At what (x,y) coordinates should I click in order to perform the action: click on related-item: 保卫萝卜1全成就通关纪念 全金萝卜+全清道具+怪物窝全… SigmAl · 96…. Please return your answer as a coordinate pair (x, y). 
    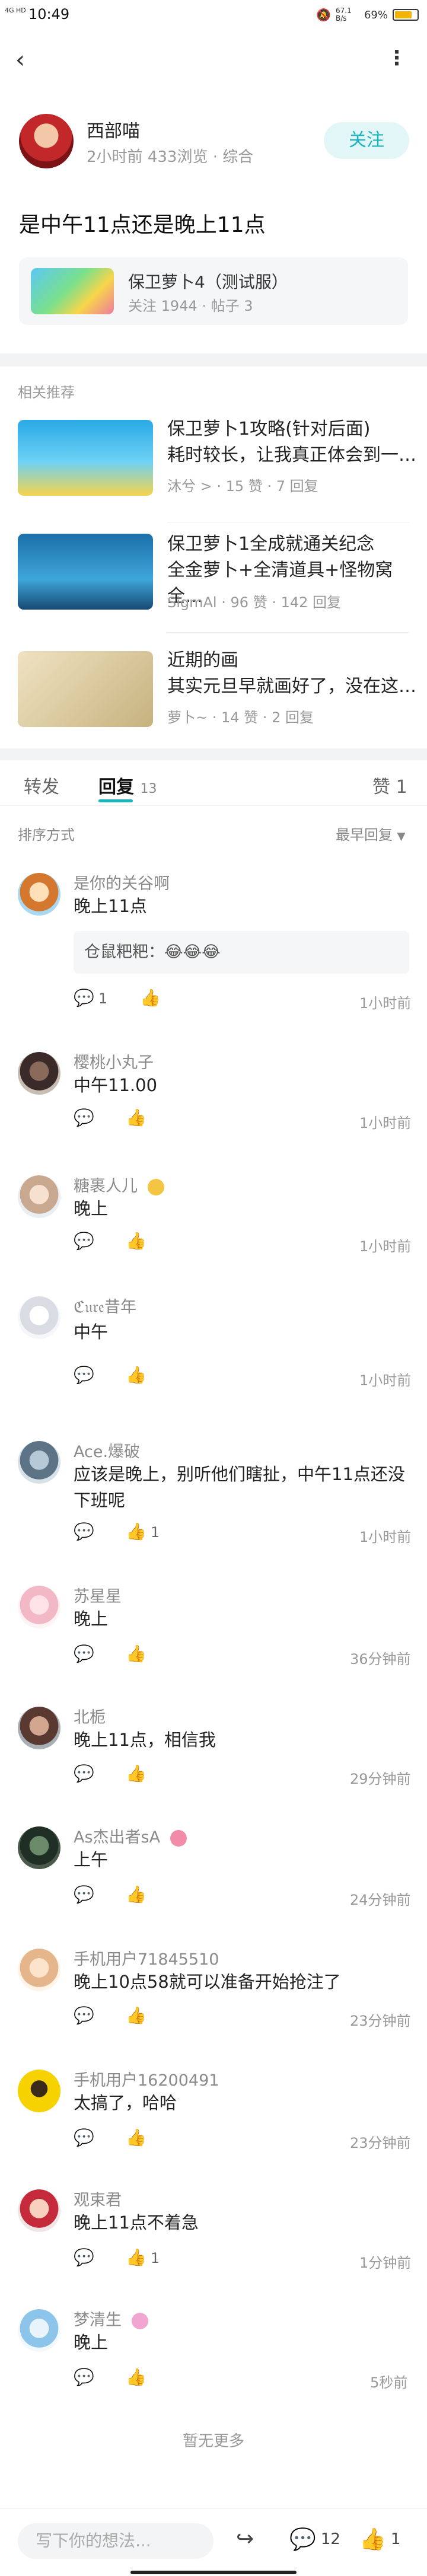
    Looking at the image, I should click on (213, 581).